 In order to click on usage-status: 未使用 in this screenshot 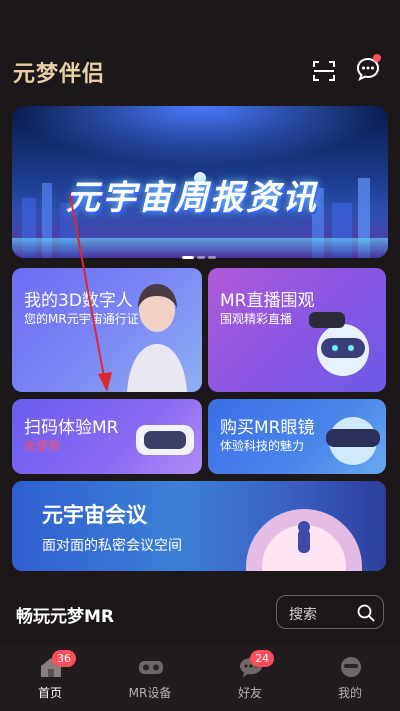, I will do `click(42, 446)`.